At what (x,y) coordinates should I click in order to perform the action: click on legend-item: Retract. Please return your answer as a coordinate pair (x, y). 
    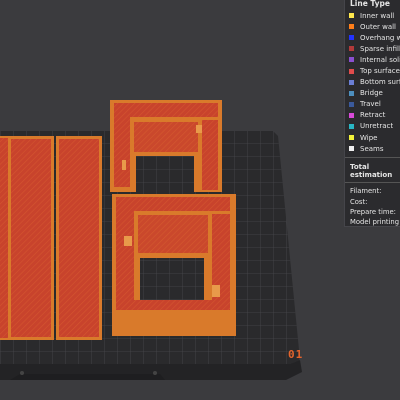
    Looking at the image, I should click on (372, 115).